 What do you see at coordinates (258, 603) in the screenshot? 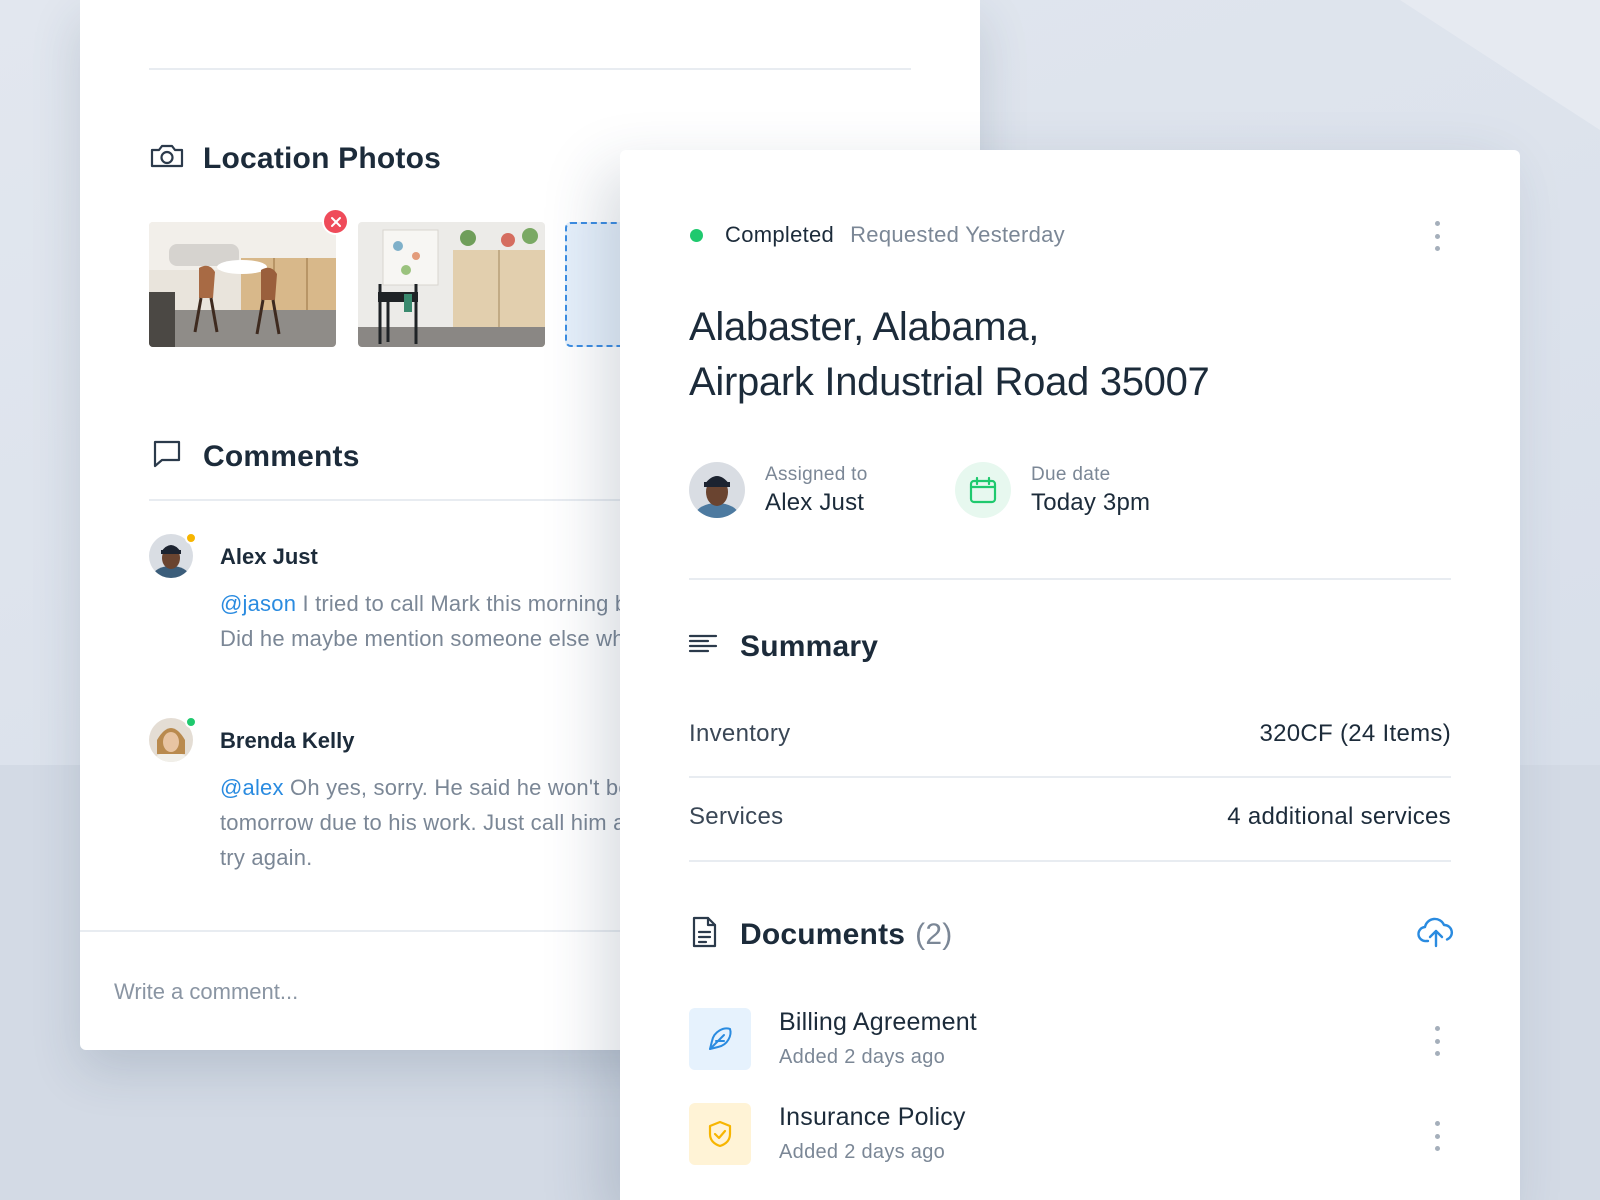
I see `mention-link: @jason` at bounding box center [258, 603].